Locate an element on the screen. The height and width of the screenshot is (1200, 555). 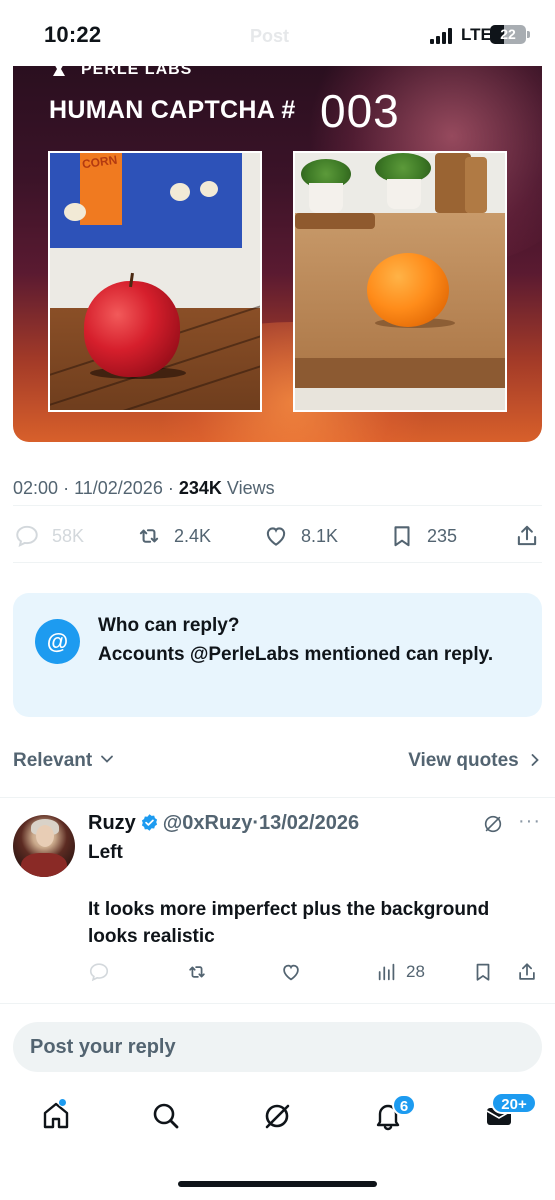
nav-search is located at coordinates (166, 1116).